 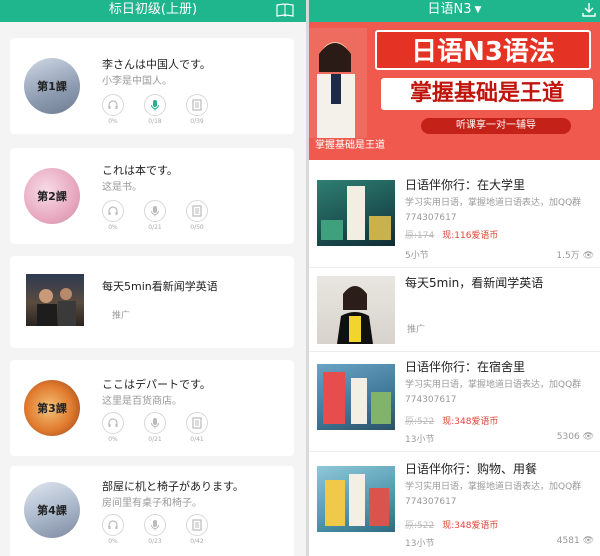 I want to click on level-selector: 日语N3 ▼, so click(x=455, y=9).